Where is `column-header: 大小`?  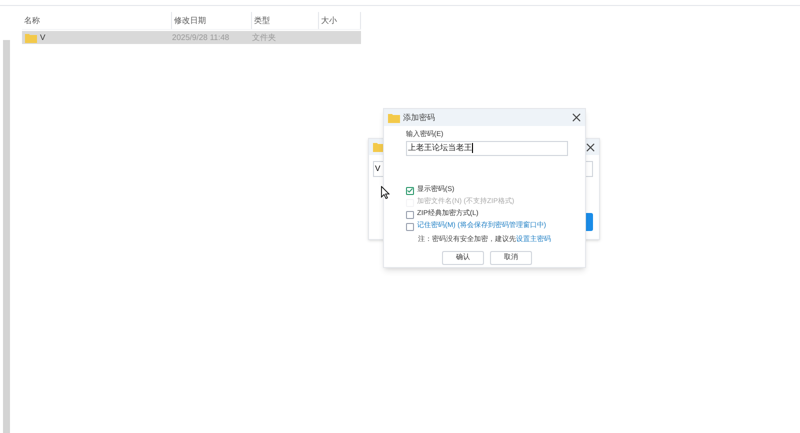 column-header: 大小 is located at coordinates (340, 20).